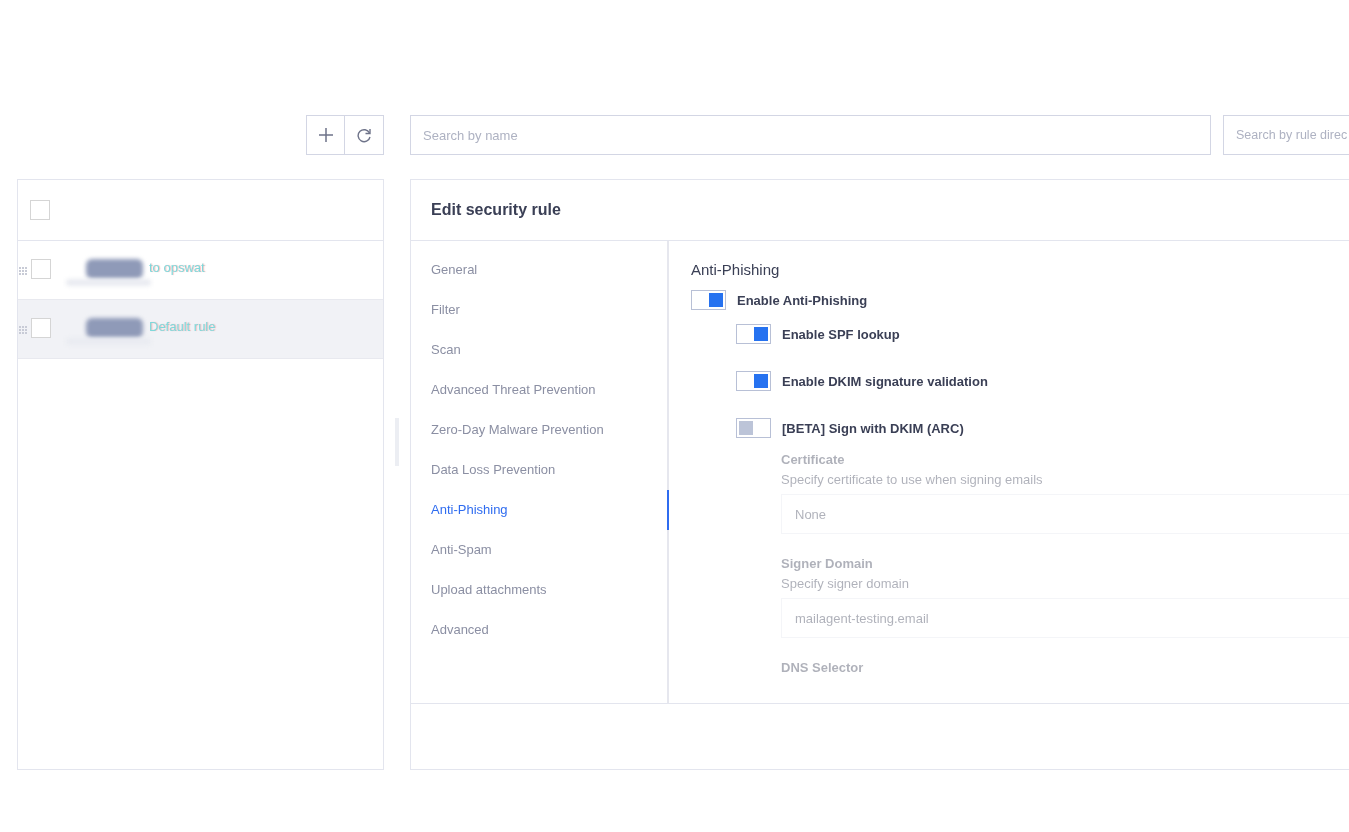  Describe the element at coordinates (540, 630) in the screenshot. I see `nav-item: Advanced` at that location.